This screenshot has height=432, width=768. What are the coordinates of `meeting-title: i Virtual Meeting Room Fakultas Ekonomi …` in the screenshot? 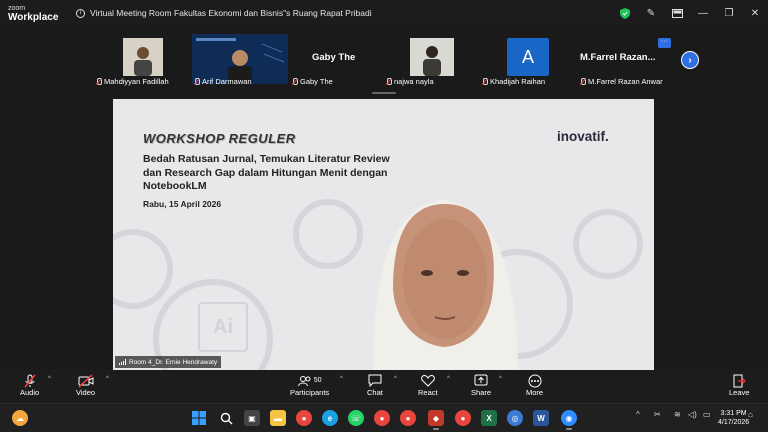 It's located at (224, 13).